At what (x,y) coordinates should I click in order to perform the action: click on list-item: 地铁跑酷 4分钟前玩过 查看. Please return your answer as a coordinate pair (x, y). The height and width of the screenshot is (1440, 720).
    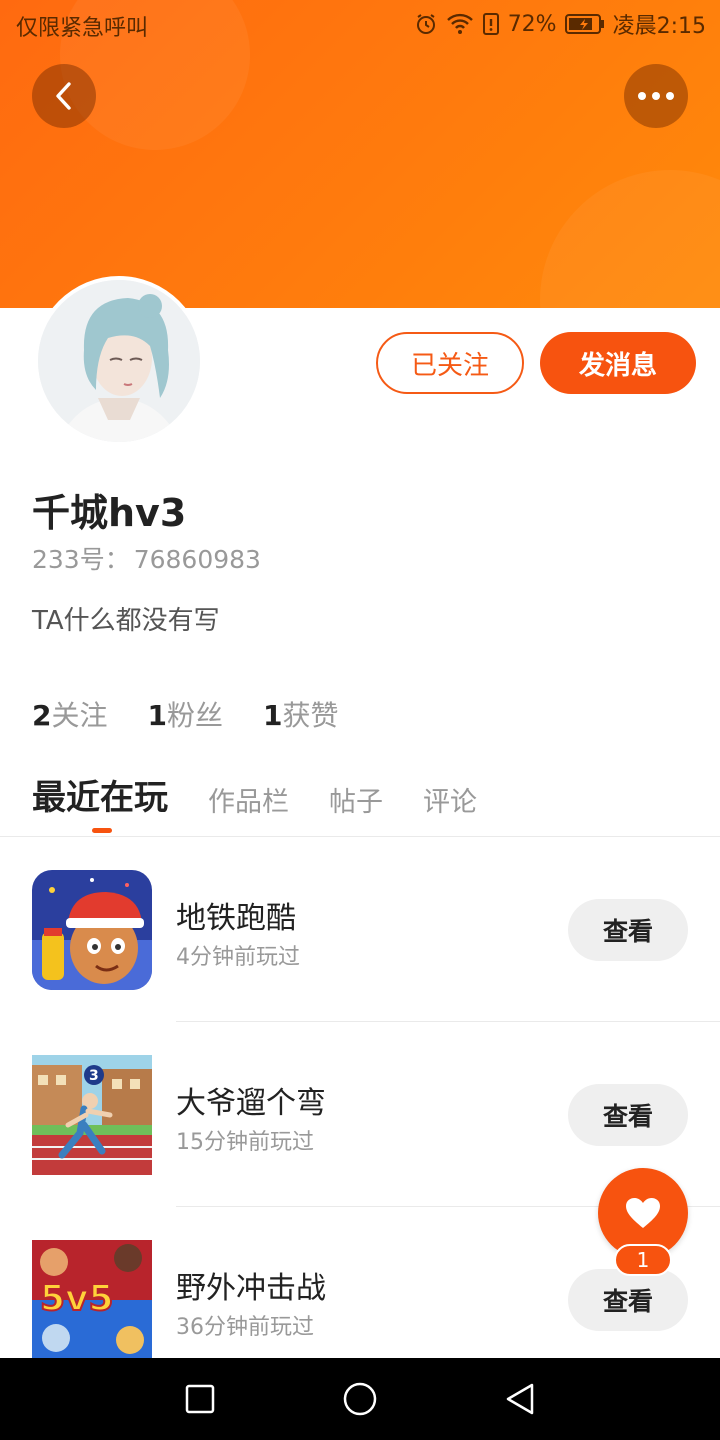
    Looking at the image, I should click on (360, 929).